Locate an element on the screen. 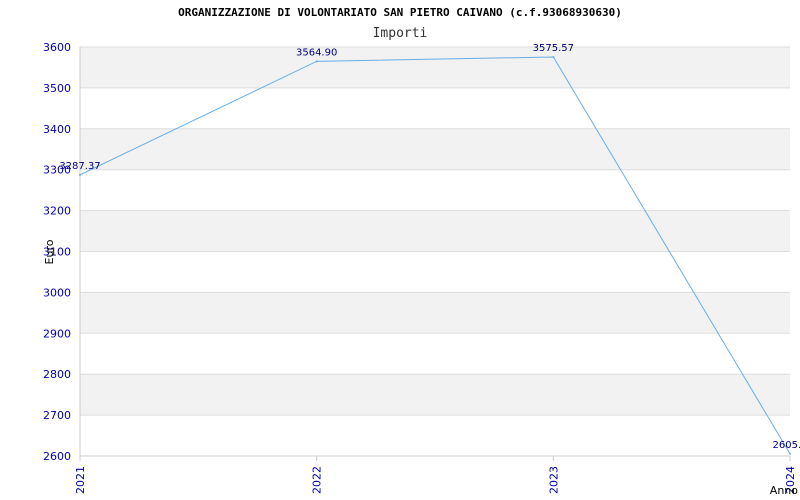  x-tick-label: 2023 is located at coordinates (553, 480).